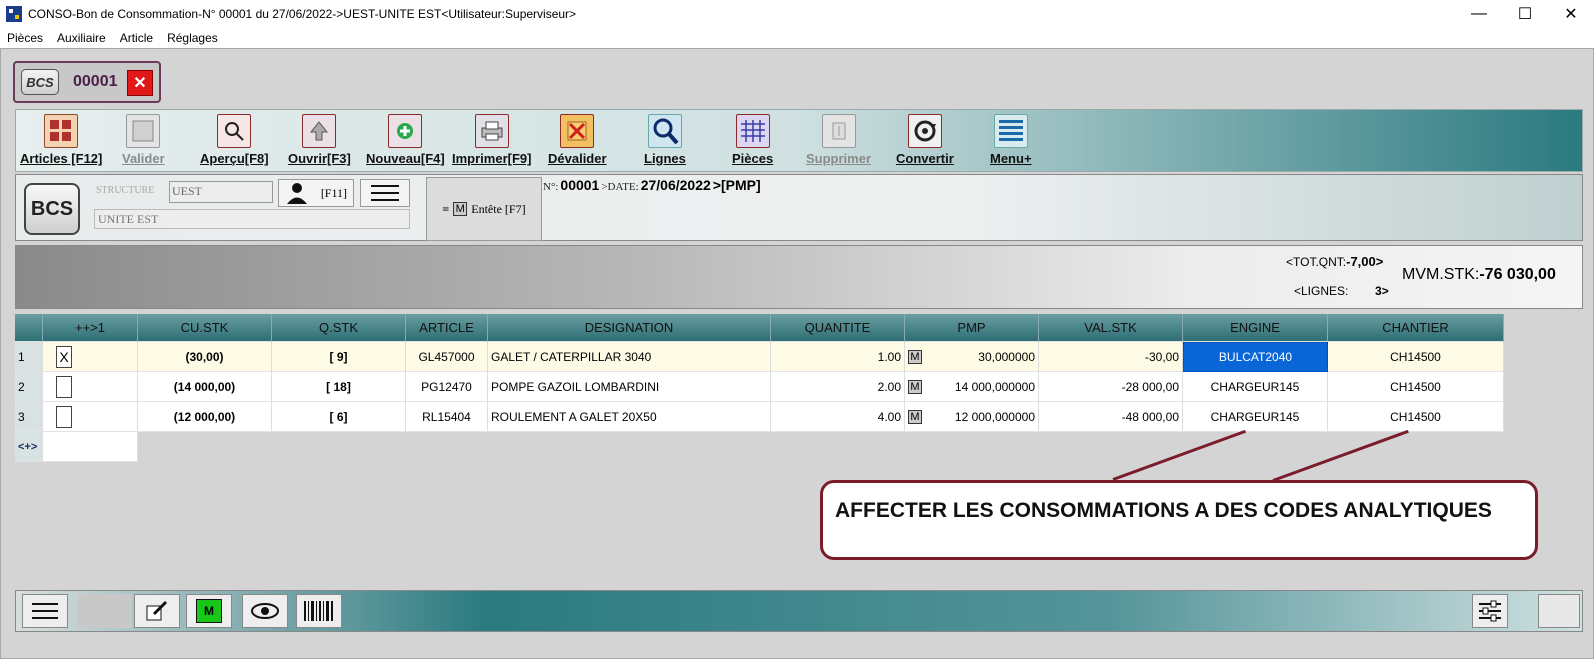  What do you see at coordinates (752, 131) in the screenshot?
I see `pieces-grid-icon` at bounding box center [752, 131].